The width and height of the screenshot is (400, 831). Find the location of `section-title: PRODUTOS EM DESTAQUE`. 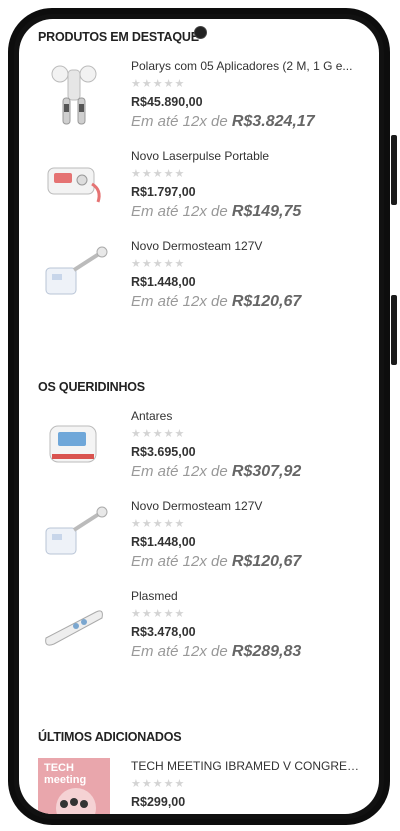

section-title: PRODUTOS EM DESTAQUE is located at coordinates (118, 37).